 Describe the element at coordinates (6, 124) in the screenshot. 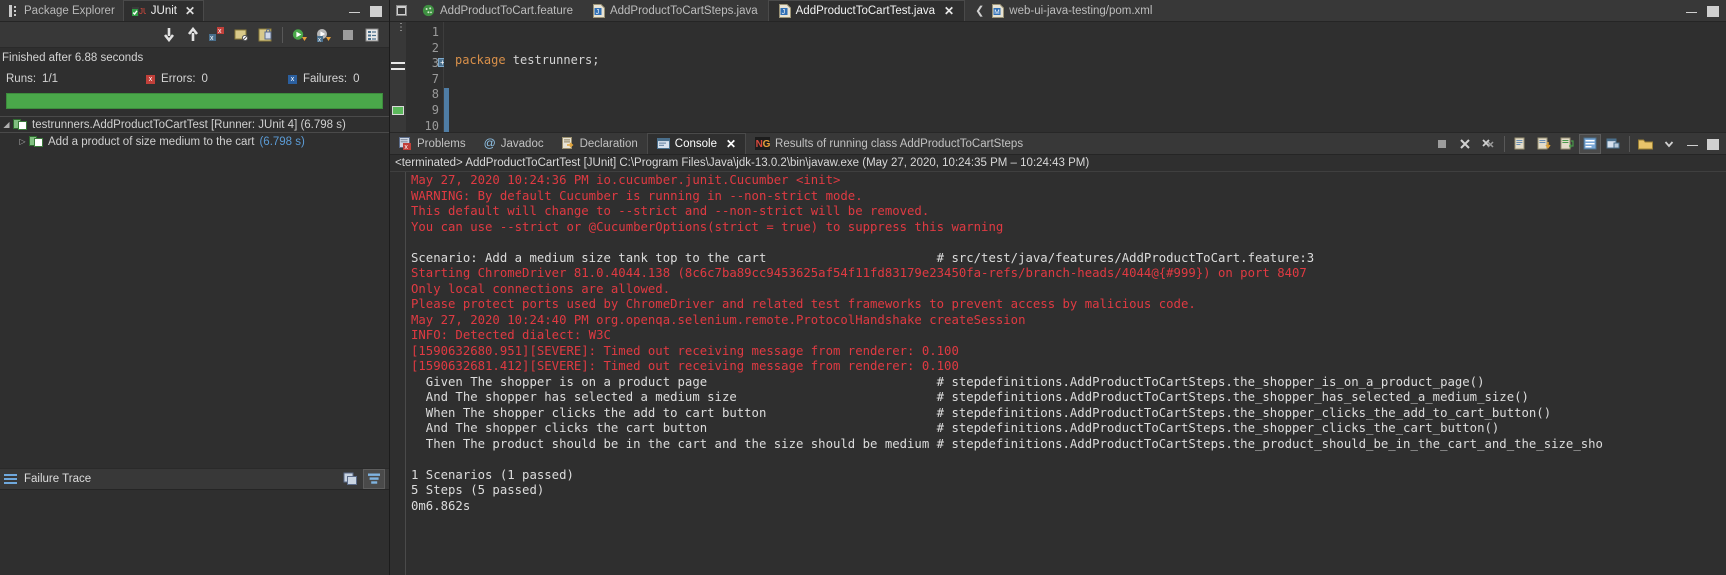

I see `expand-arrow-icon: ◢` at that location.